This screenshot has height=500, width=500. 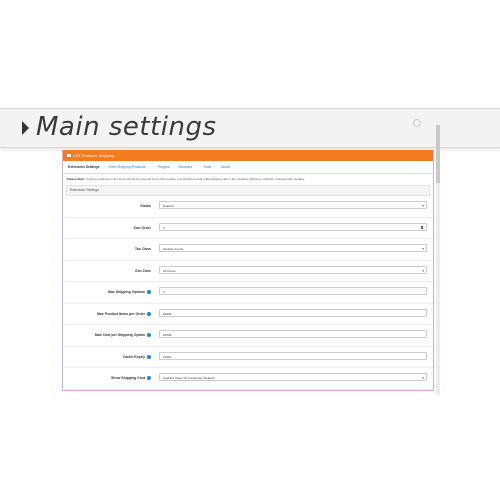 I want to click on scrollbar, so click(x=438, y=260).